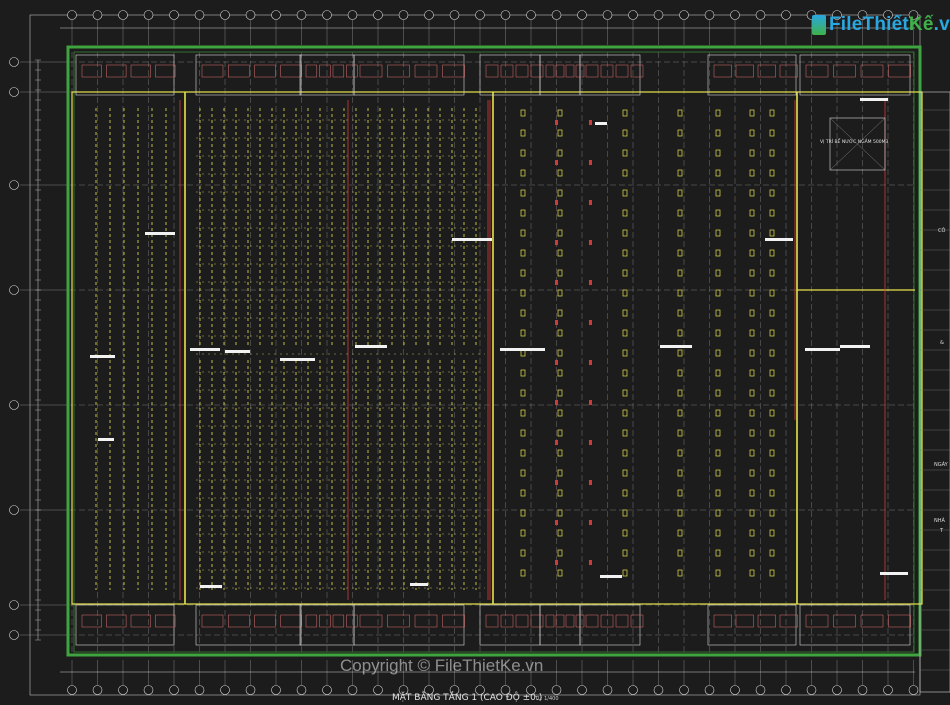 Image resolution: width=950 pixels, height=705 pixels. I want to click on title-block-line: CÔ, so click(942, 231).